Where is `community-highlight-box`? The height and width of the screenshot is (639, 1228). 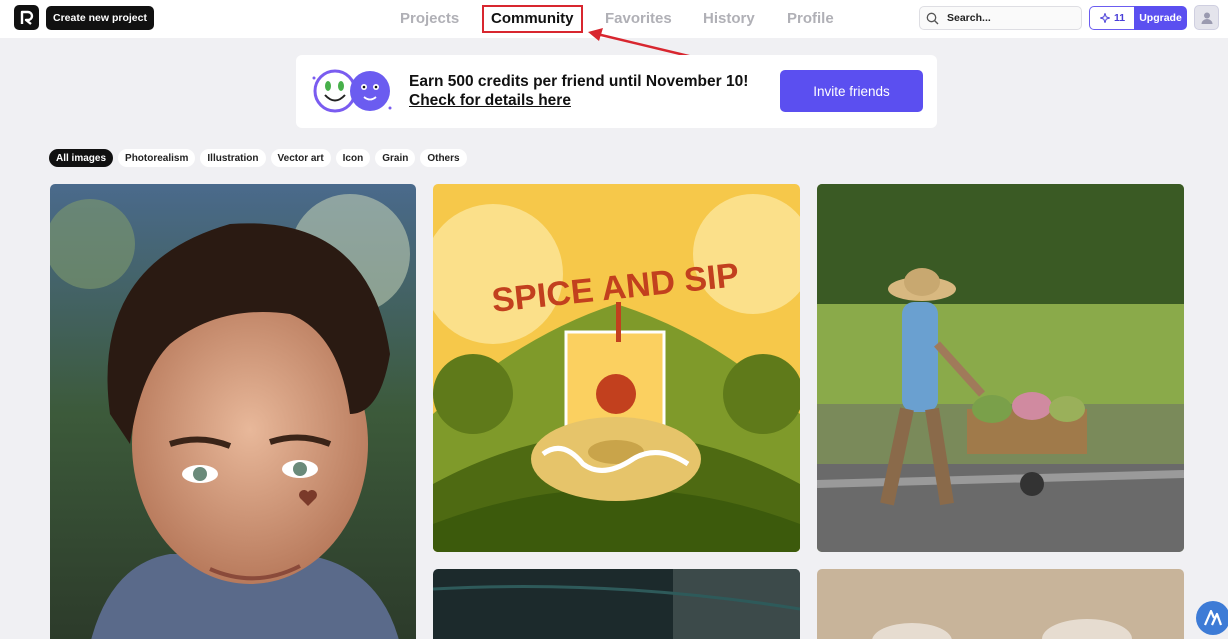
community-highlight-box is located at coordinates (532, 19).